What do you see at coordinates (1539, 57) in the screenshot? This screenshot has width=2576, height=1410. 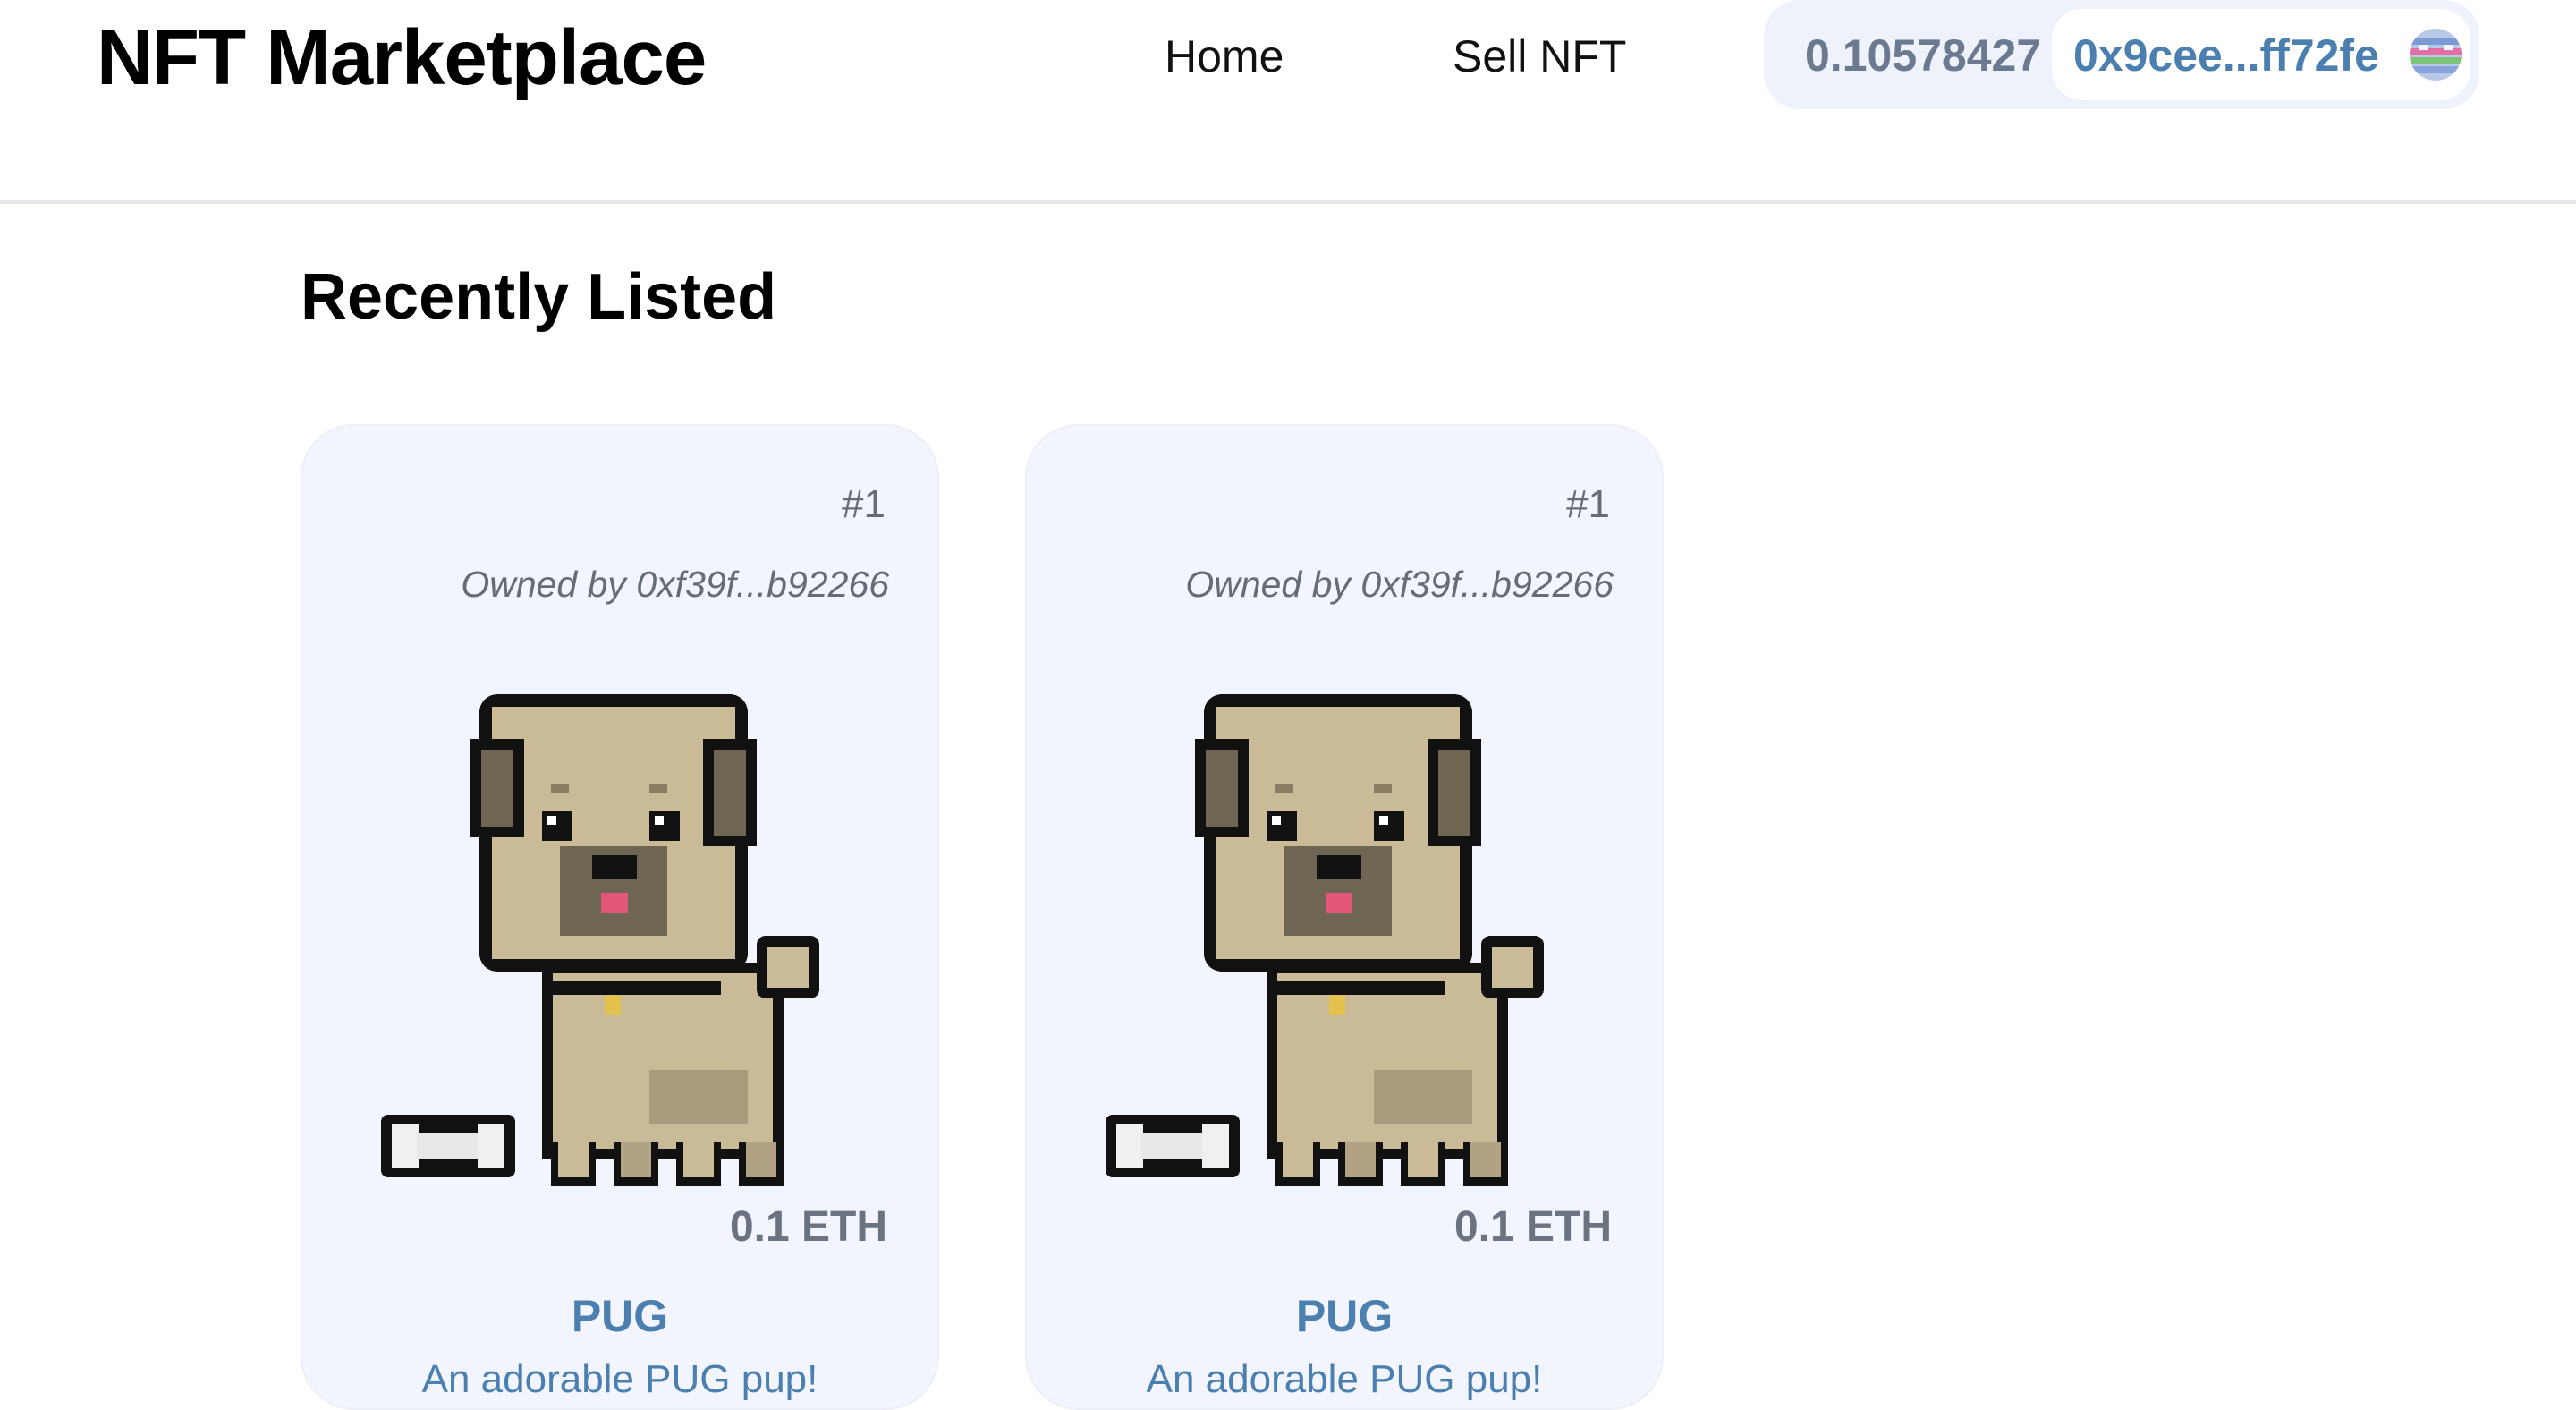 I see `nav-sell-nft-link: Sell NFT` at bounding box center [1539, 57].